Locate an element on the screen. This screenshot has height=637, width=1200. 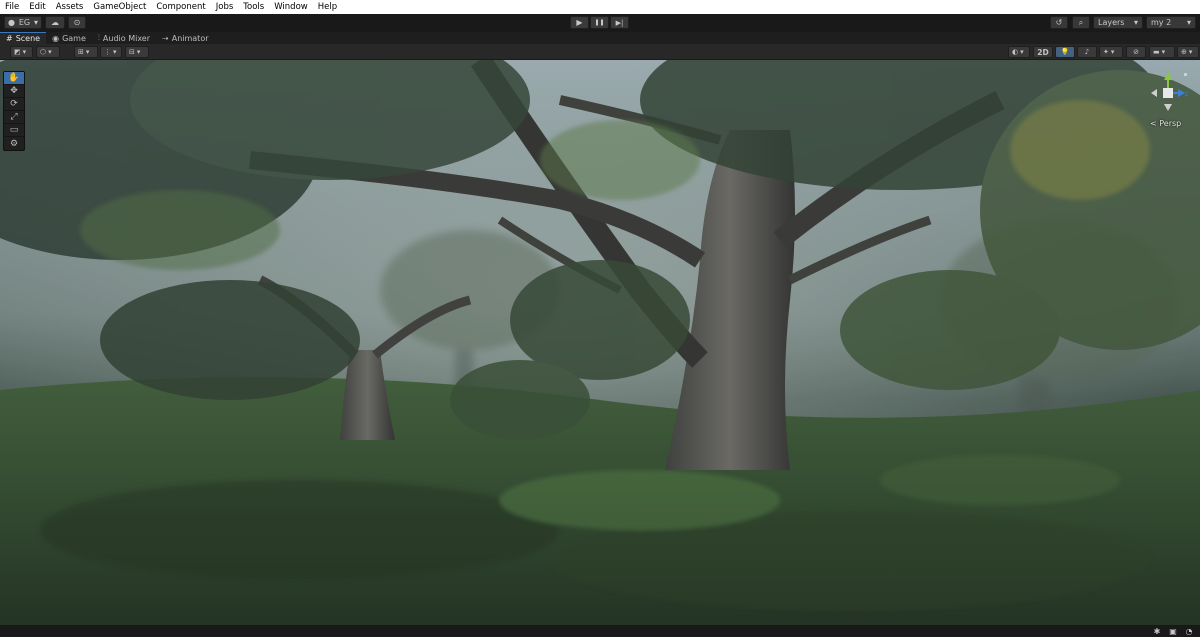
scale-tool-icon: ⤢ is located at coordinates (14, 117).